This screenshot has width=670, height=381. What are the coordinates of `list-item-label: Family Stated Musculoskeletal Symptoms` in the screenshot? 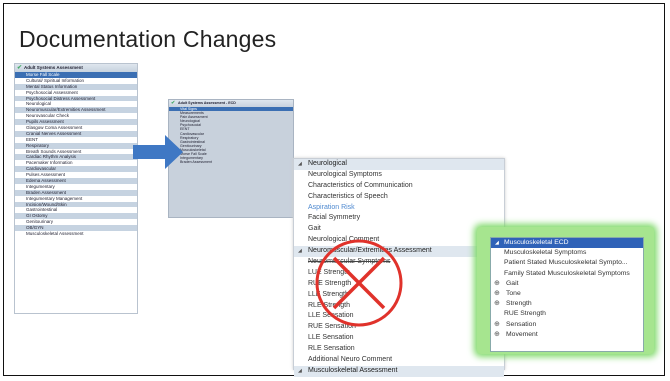 It's located at (567, 273).